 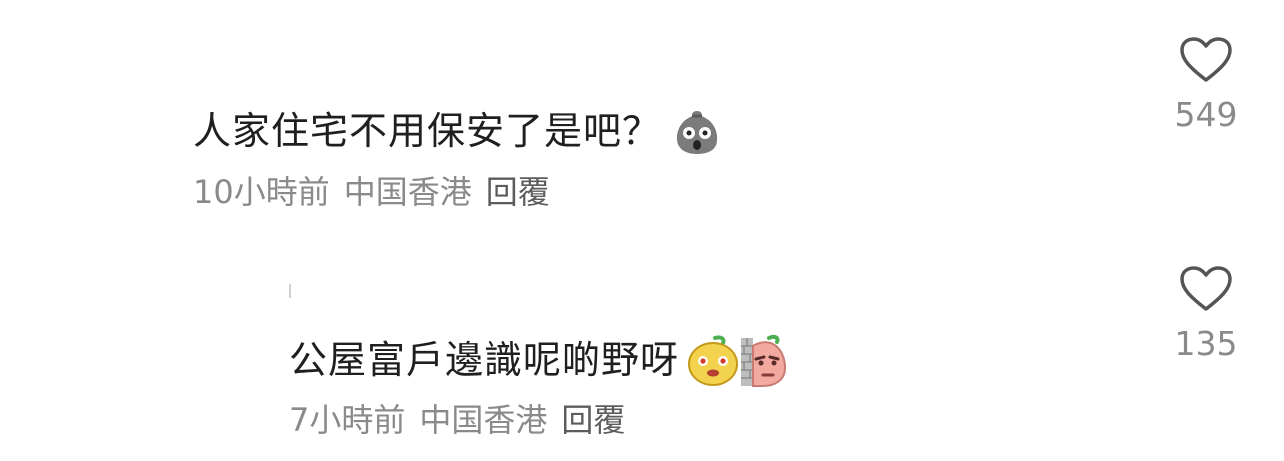 I want to click on comment-text: 人家住宅不用保安了是吧？, so click(x=458, y=131).